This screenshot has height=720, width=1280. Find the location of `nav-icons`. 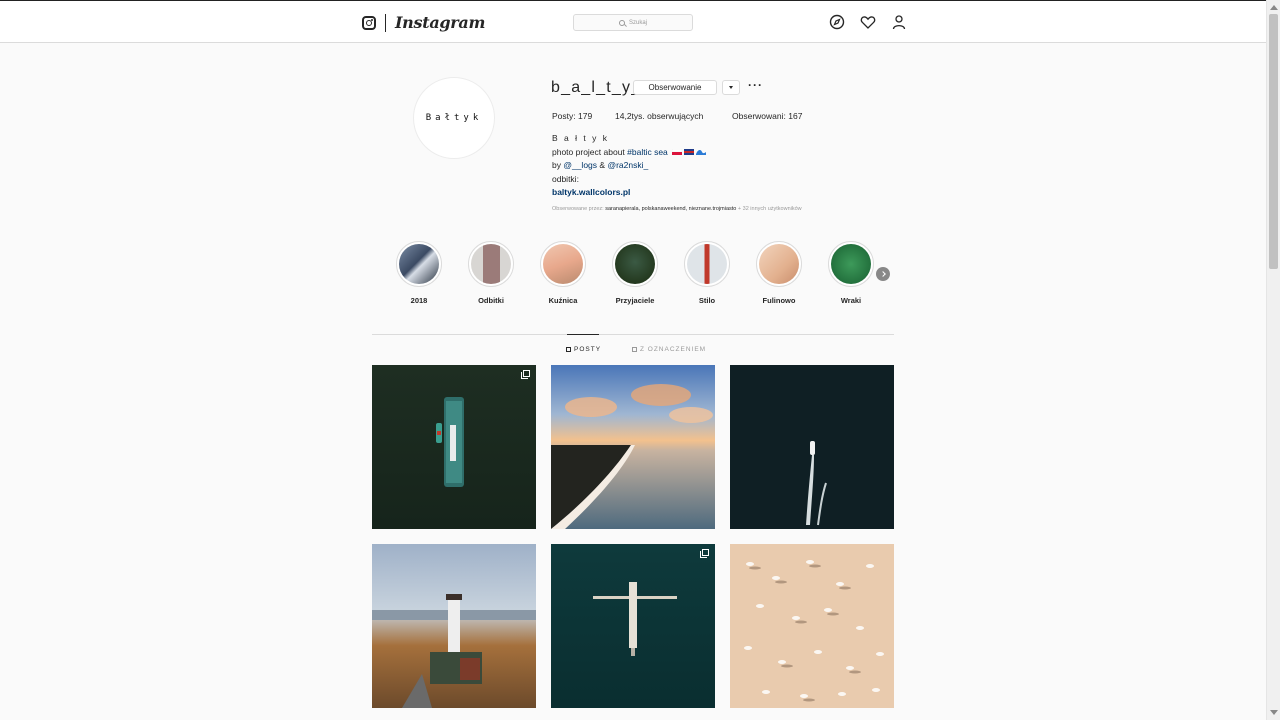

nav-icons is located at coordinates (868, 22).